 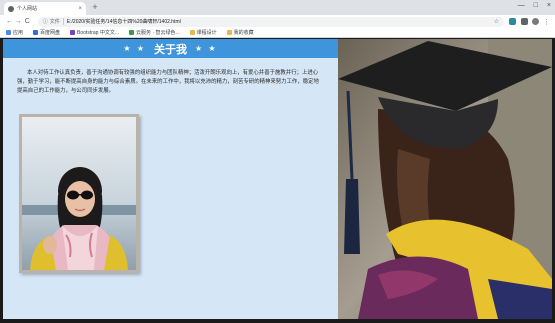 What do you see at coordinates (521, 5) in the screenshot?
I see `minimize-icon: —` at bounding box center [521, 5].